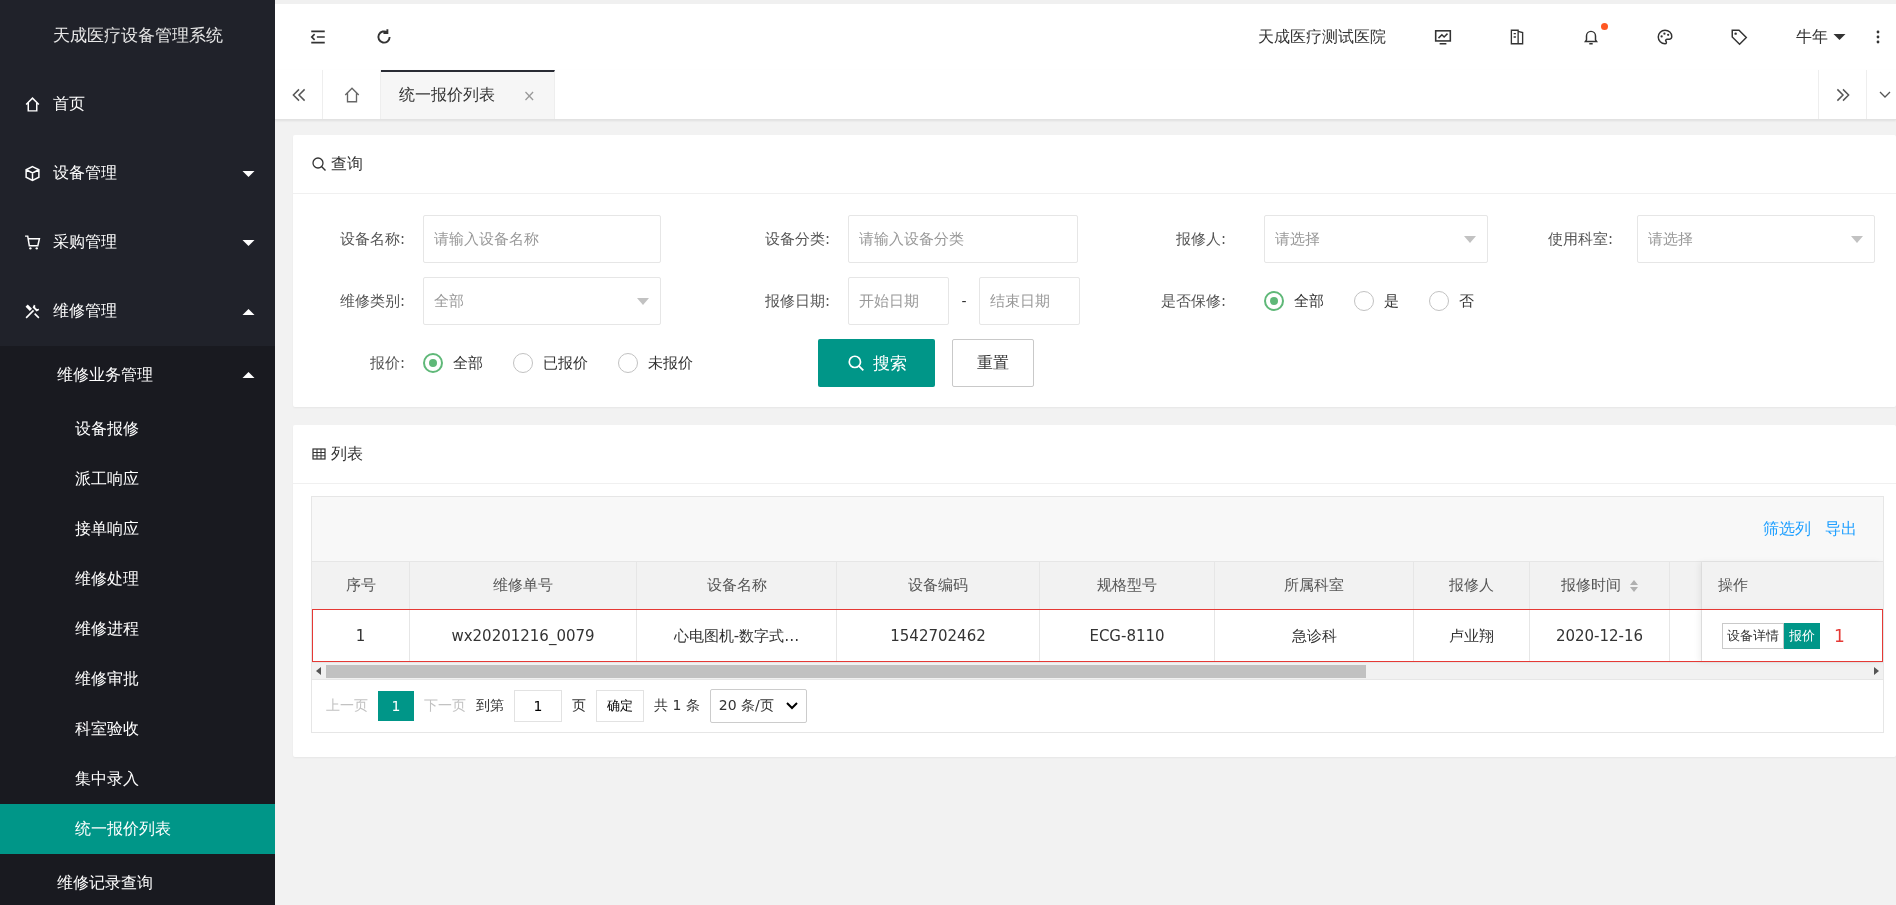 This screenshot has height=905, width=1896. Describe the element at coordinates (542, 239) in the screenshot. I see `input-field: 请输入设备名称` at that location.